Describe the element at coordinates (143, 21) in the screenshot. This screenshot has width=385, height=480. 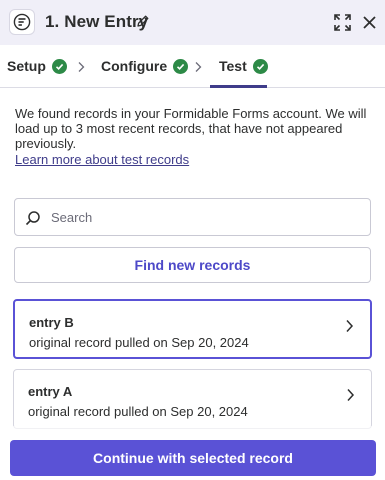
I see `edit-pencil-icon` at that location.